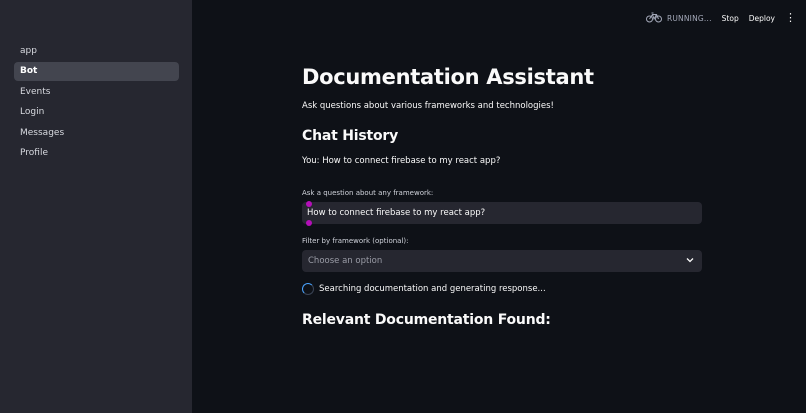 The width and height of the screenshot is (806, 413). Describe the element at coordinates (690, 261) in the screenshot. I see `chevron-down-icon` at that location.